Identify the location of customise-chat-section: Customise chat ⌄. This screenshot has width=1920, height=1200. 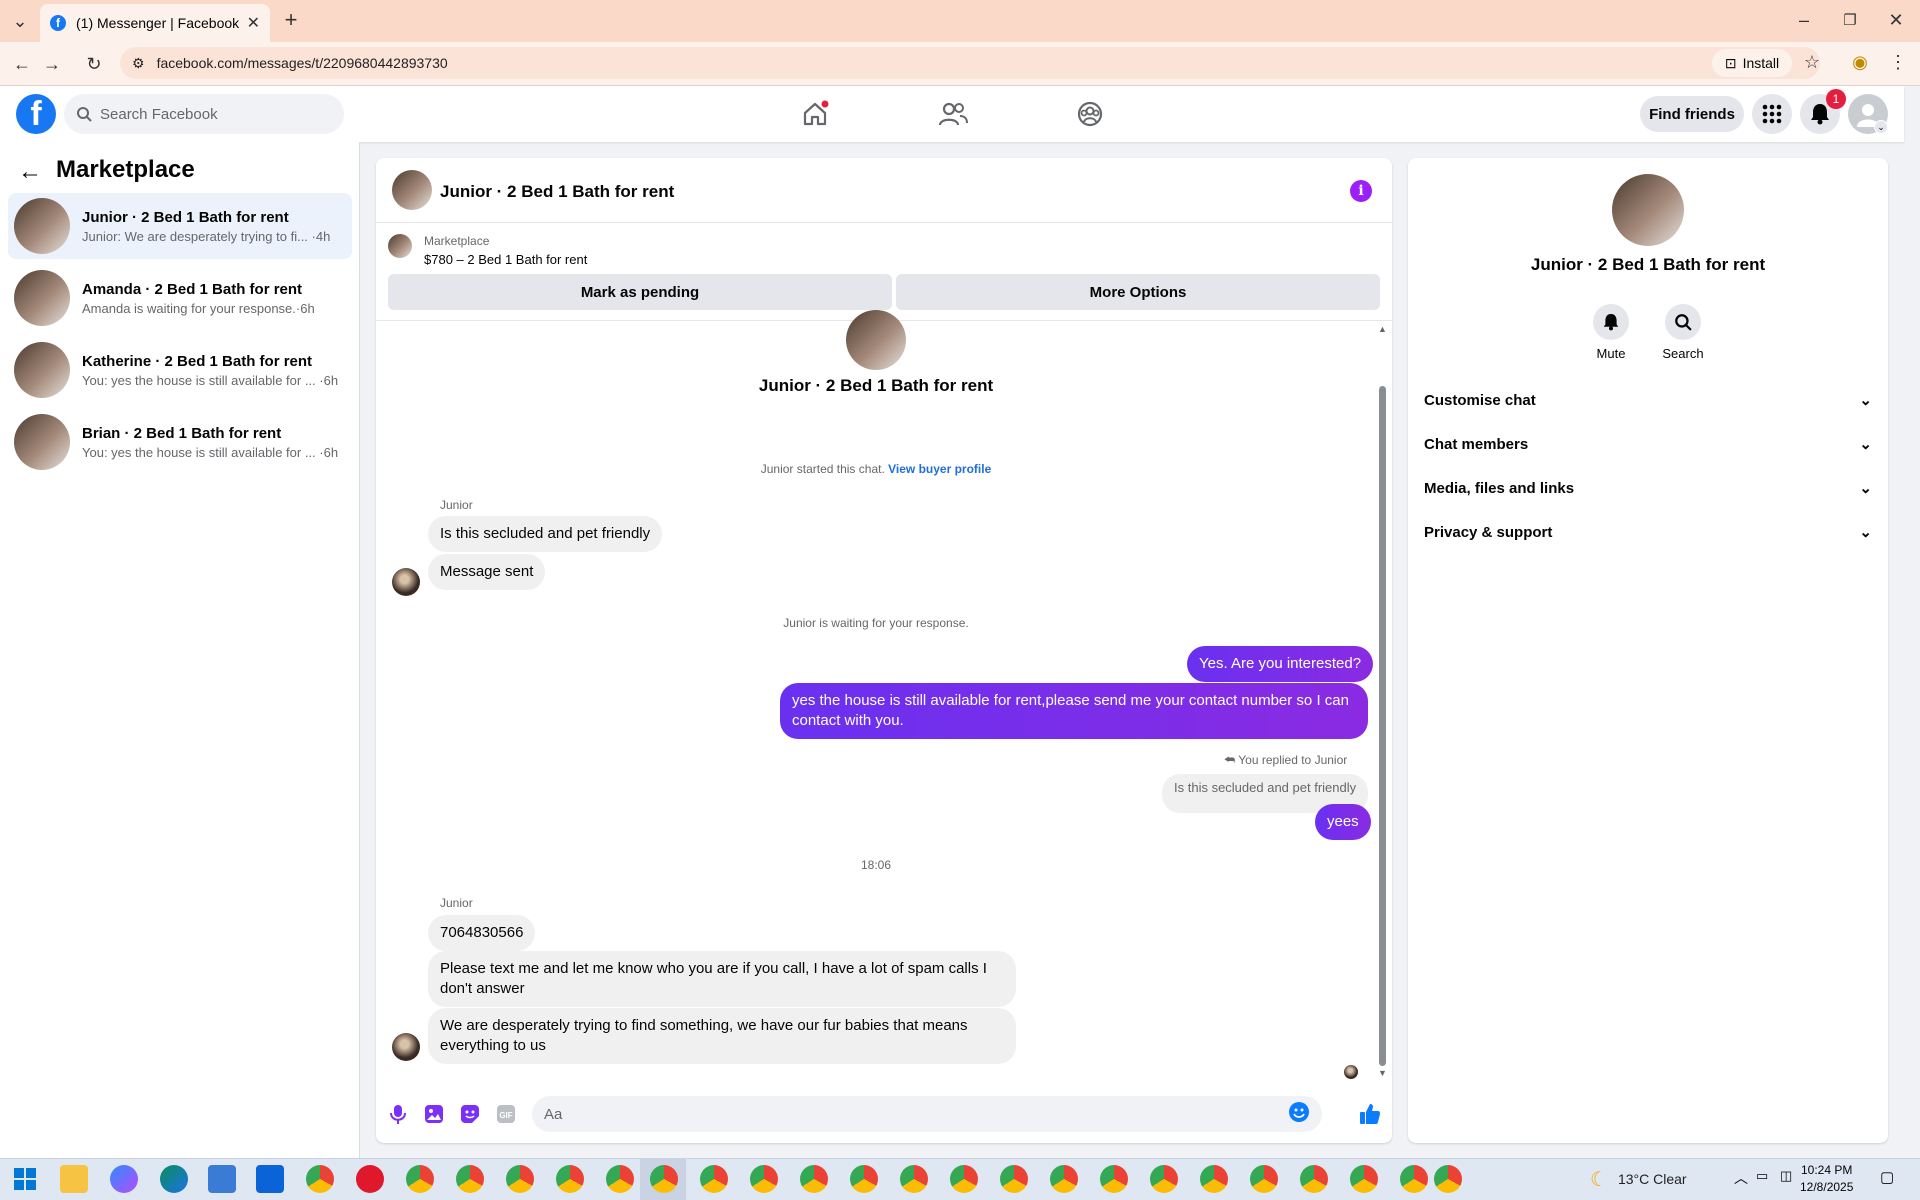
(1648, 400).